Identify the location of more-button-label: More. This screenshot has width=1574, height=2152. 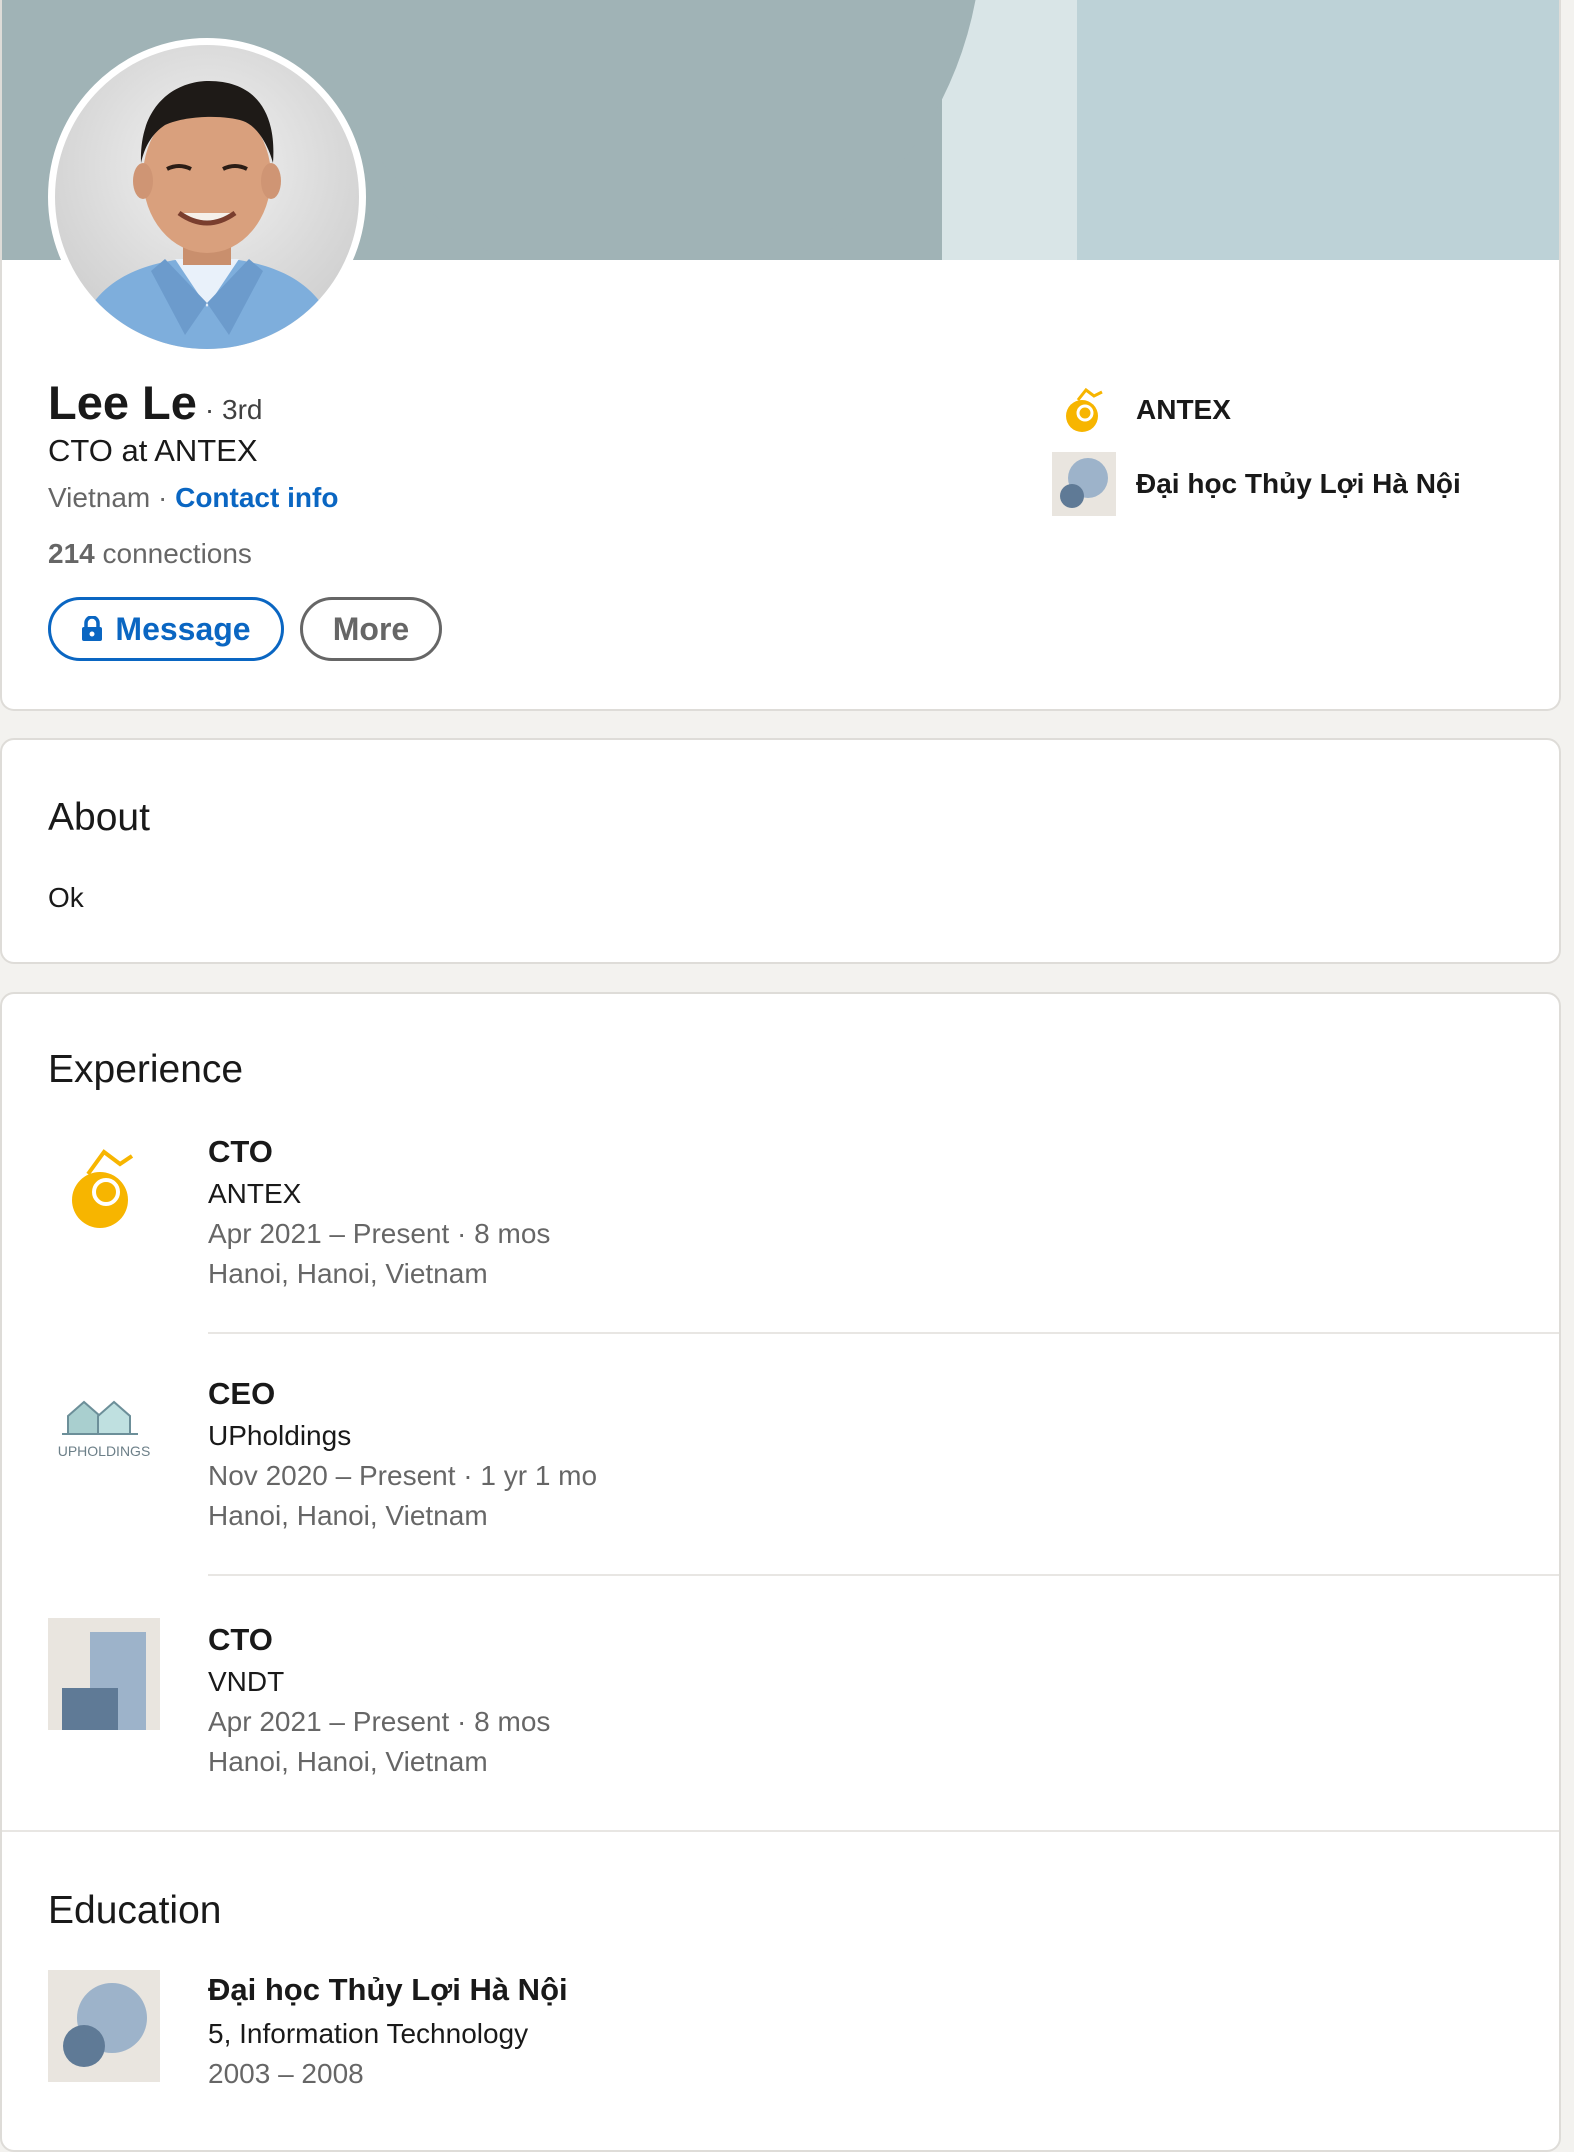
(371, 628).